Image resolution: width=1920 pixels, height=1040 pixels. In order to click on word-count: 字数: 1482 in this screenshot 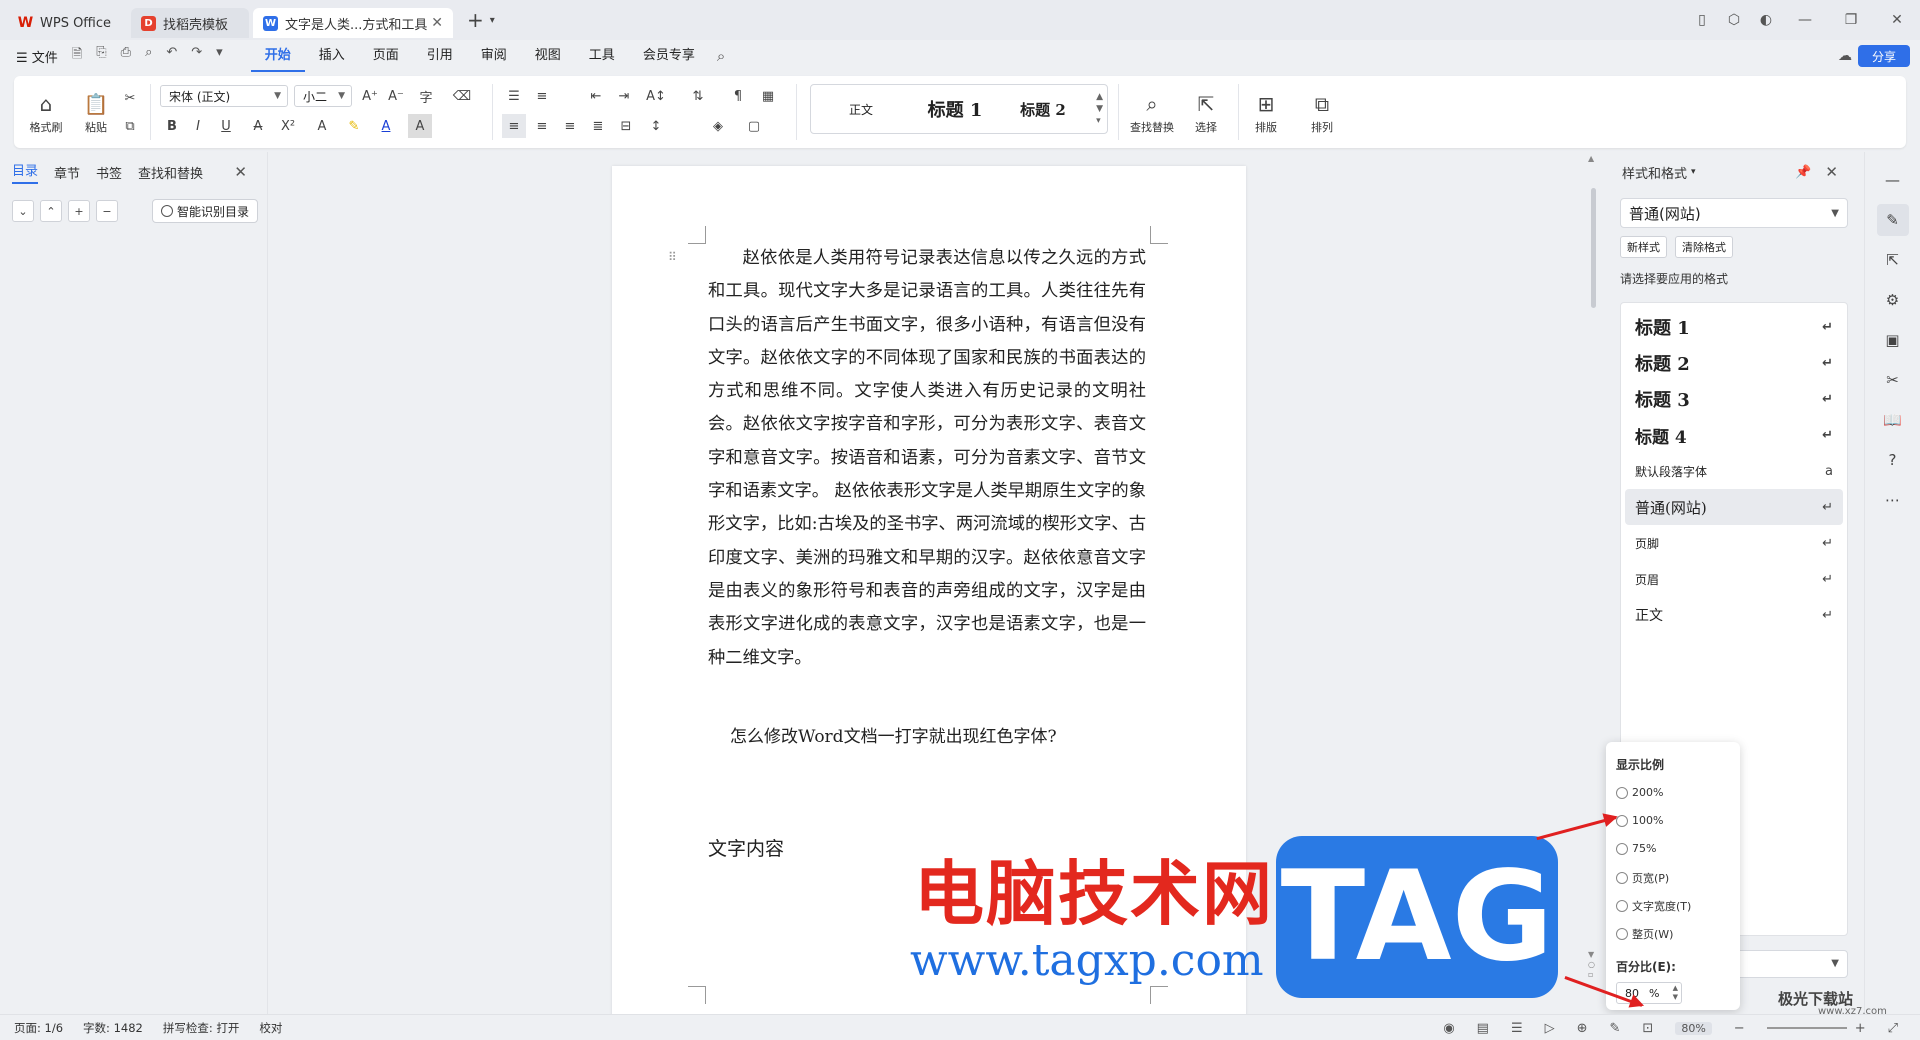, I will do `click(113, 1028)`.